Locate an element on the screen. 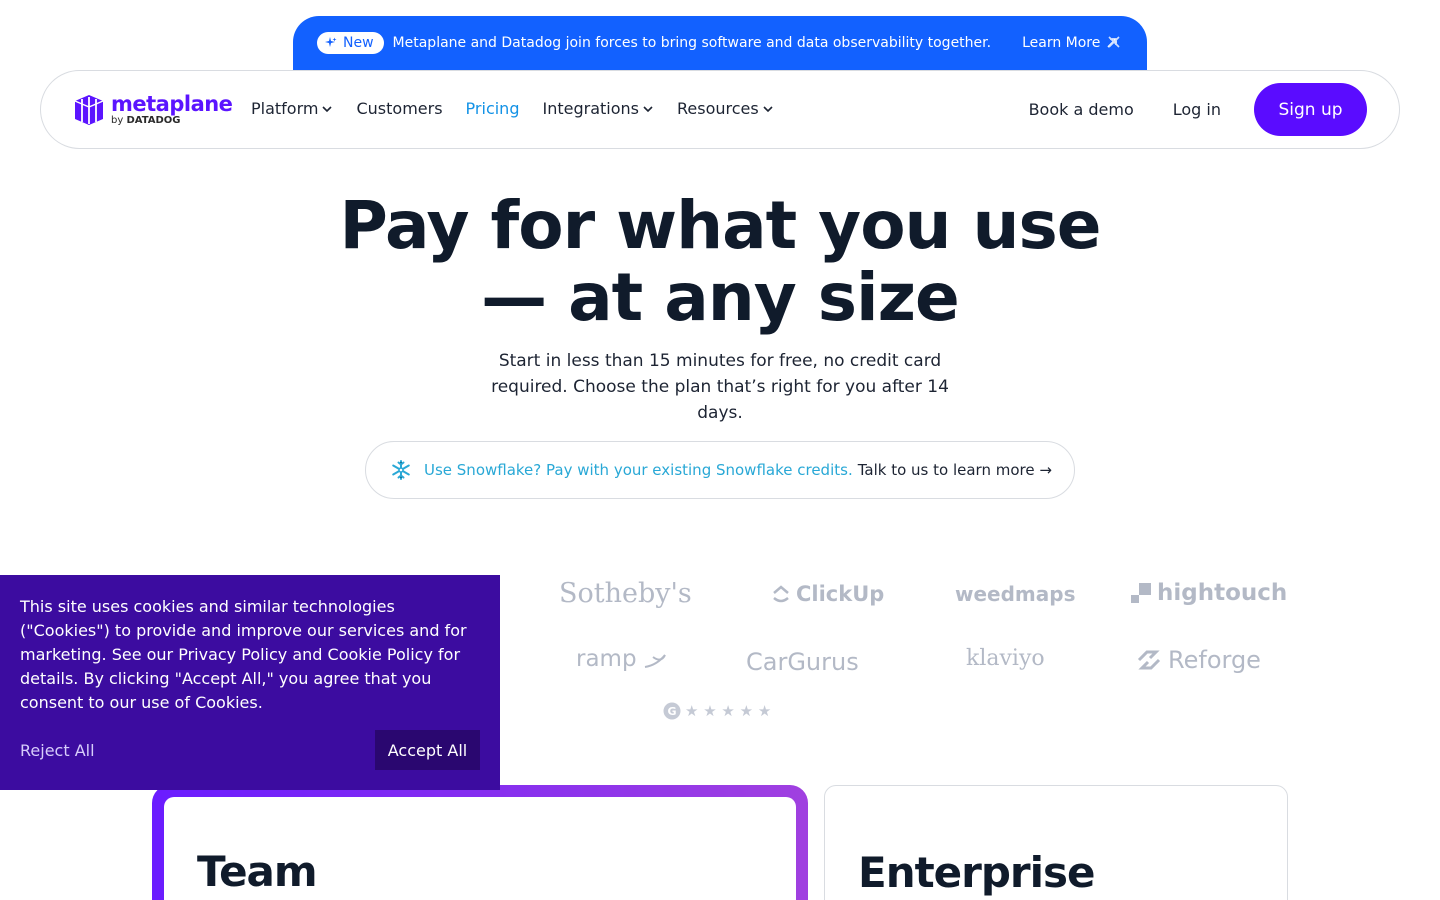  metaplane-logo: metaplane by DATADOG is located at coordinates (153, 109).